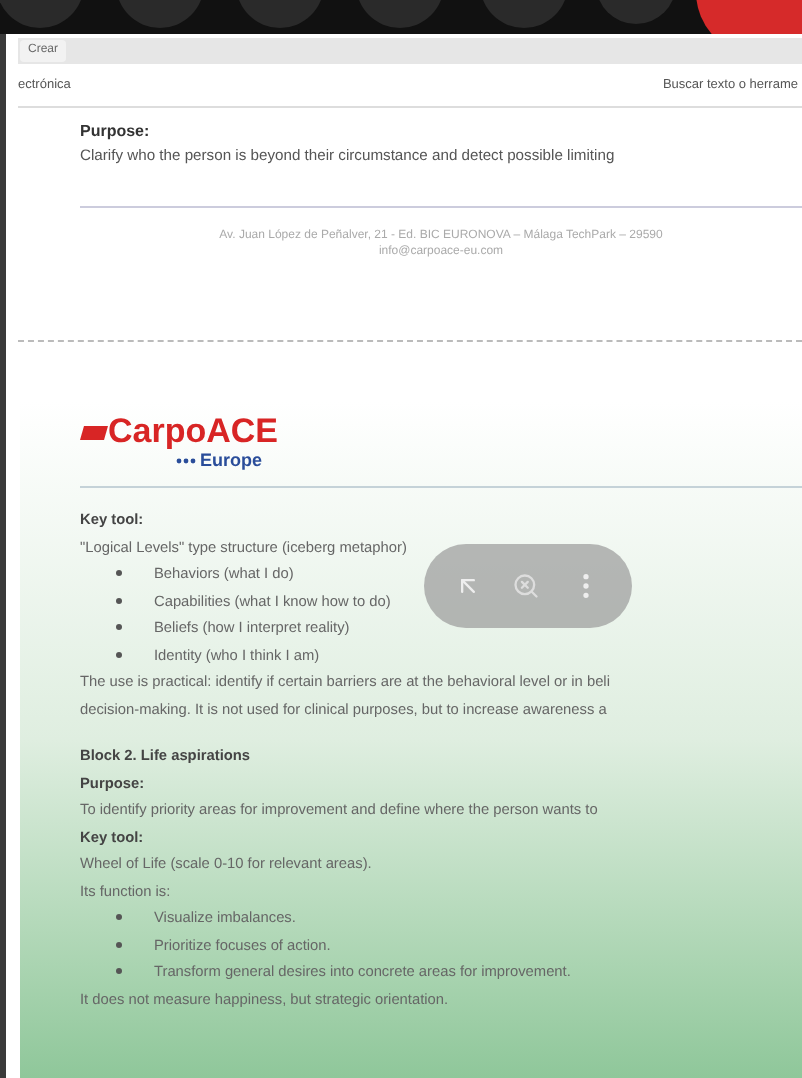  I want to click on logo-text: CarpoACE, so click(193, 432).